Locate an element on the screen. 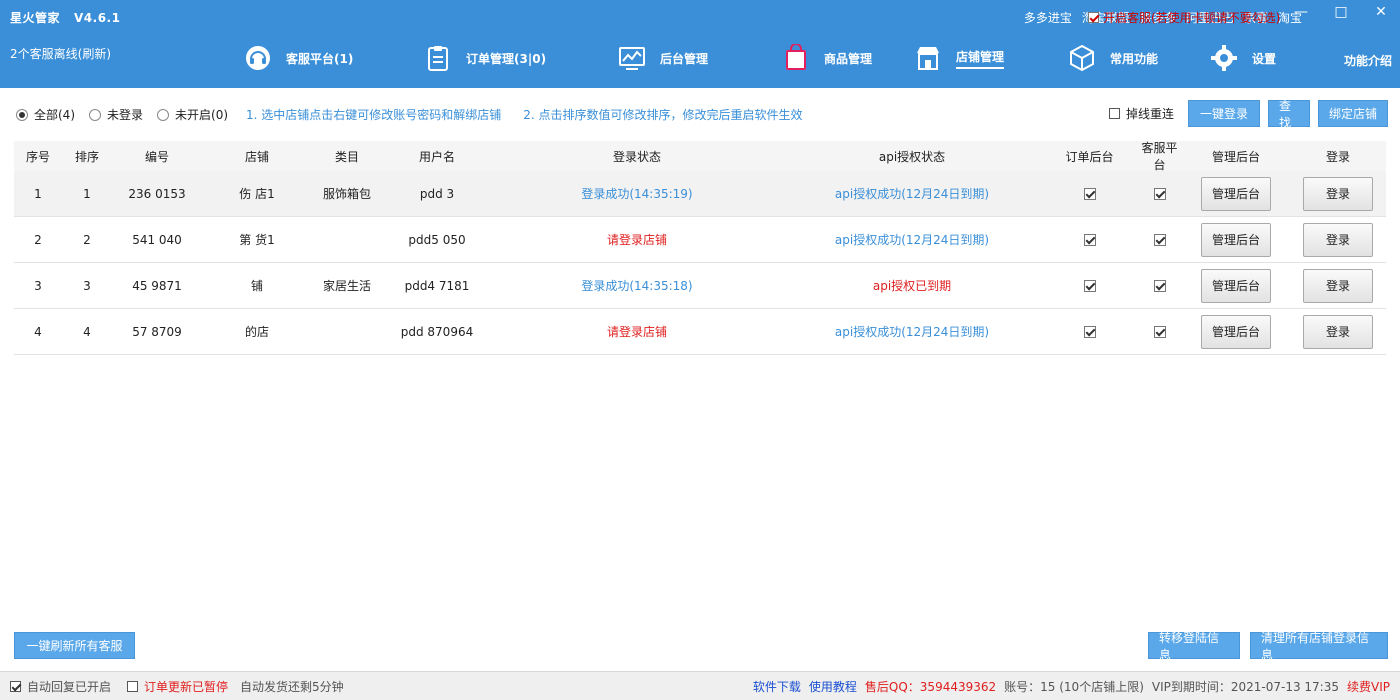 Image resolution: width=1400 pixels, height=700 pixels. col-api-status: api授权状态 is located at coordinates (912, 156).